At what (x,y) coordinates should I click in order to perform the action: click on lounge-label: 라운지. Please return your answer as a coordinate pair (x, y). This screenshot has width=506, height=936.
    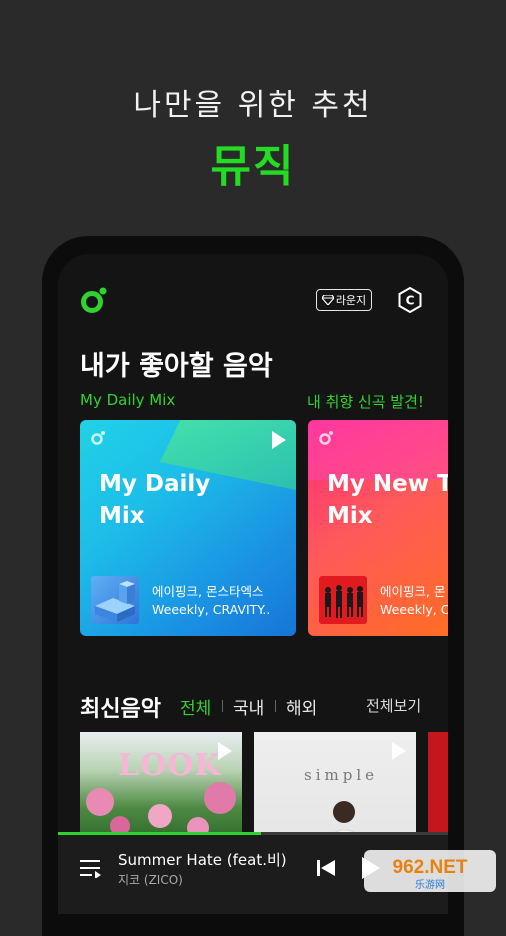
    Looking at the image, I should click on (351, 300).